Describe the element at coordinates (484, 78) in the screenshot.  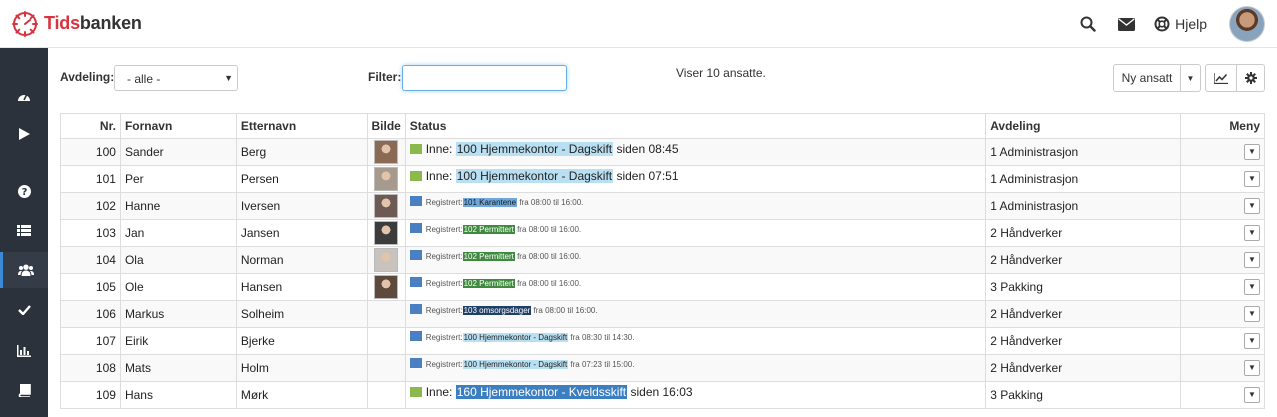
I see `filter-input` at that location.